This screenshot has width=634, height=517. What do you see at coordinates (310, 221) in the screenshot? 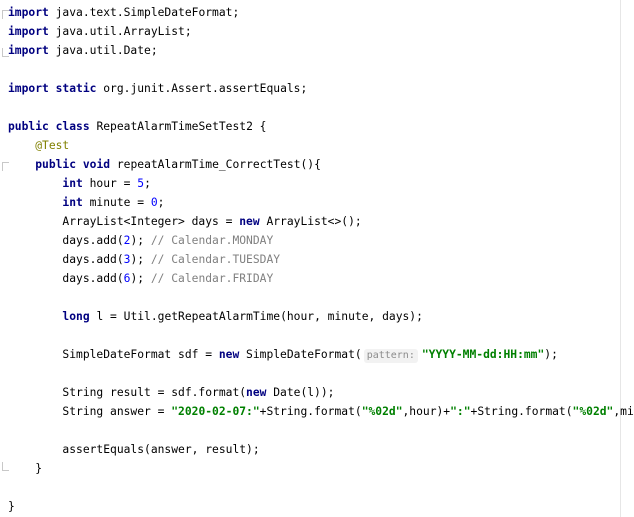
I see `code-token: ArrayList<>();` at bounding box center [310, 221].